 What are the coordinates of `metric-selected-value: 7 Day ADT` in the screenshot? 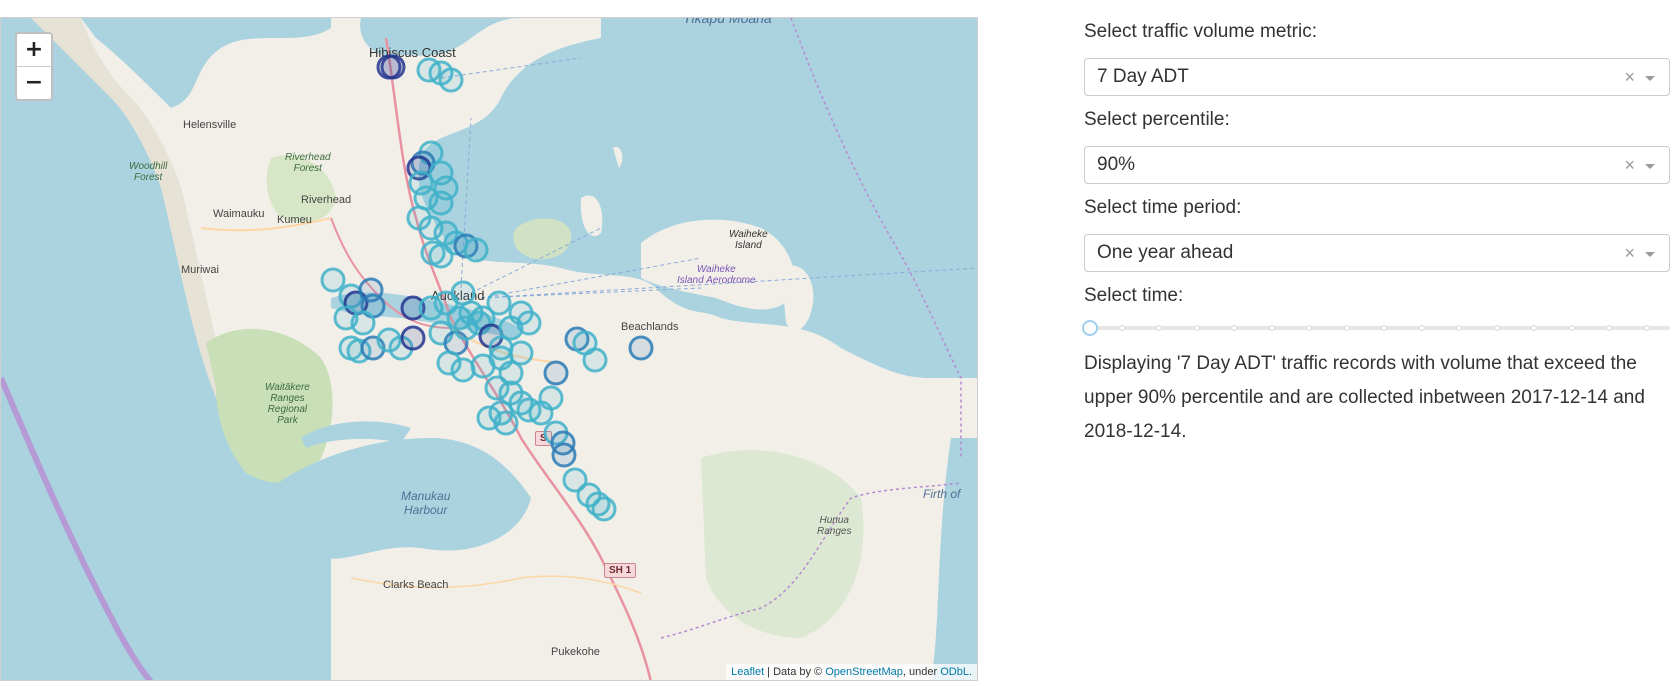 It's located at (1143, 76).